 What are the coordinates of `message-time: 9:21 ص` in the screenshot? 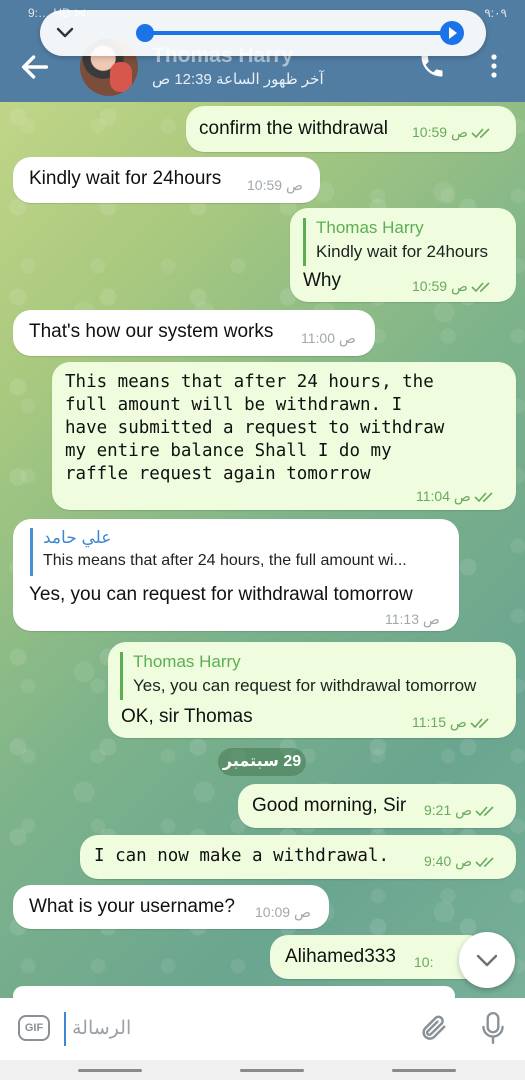 It's located at (448, 810).